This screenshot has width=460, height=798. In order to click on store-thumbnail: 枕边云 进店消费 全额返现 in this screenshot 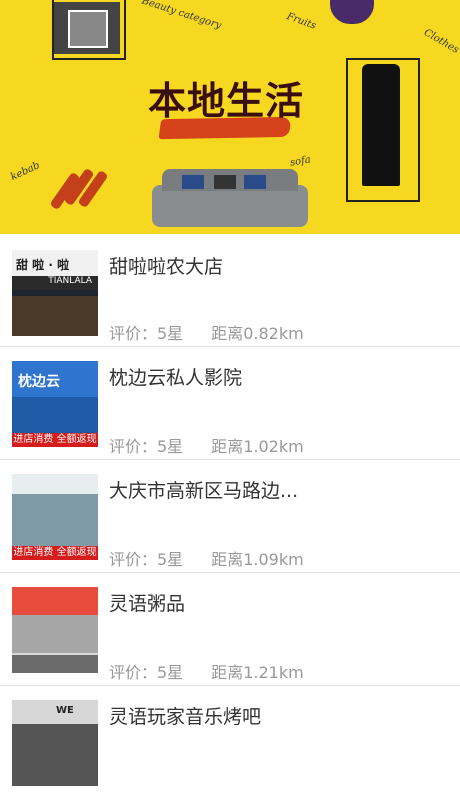, I will do `click(55, 404)`.